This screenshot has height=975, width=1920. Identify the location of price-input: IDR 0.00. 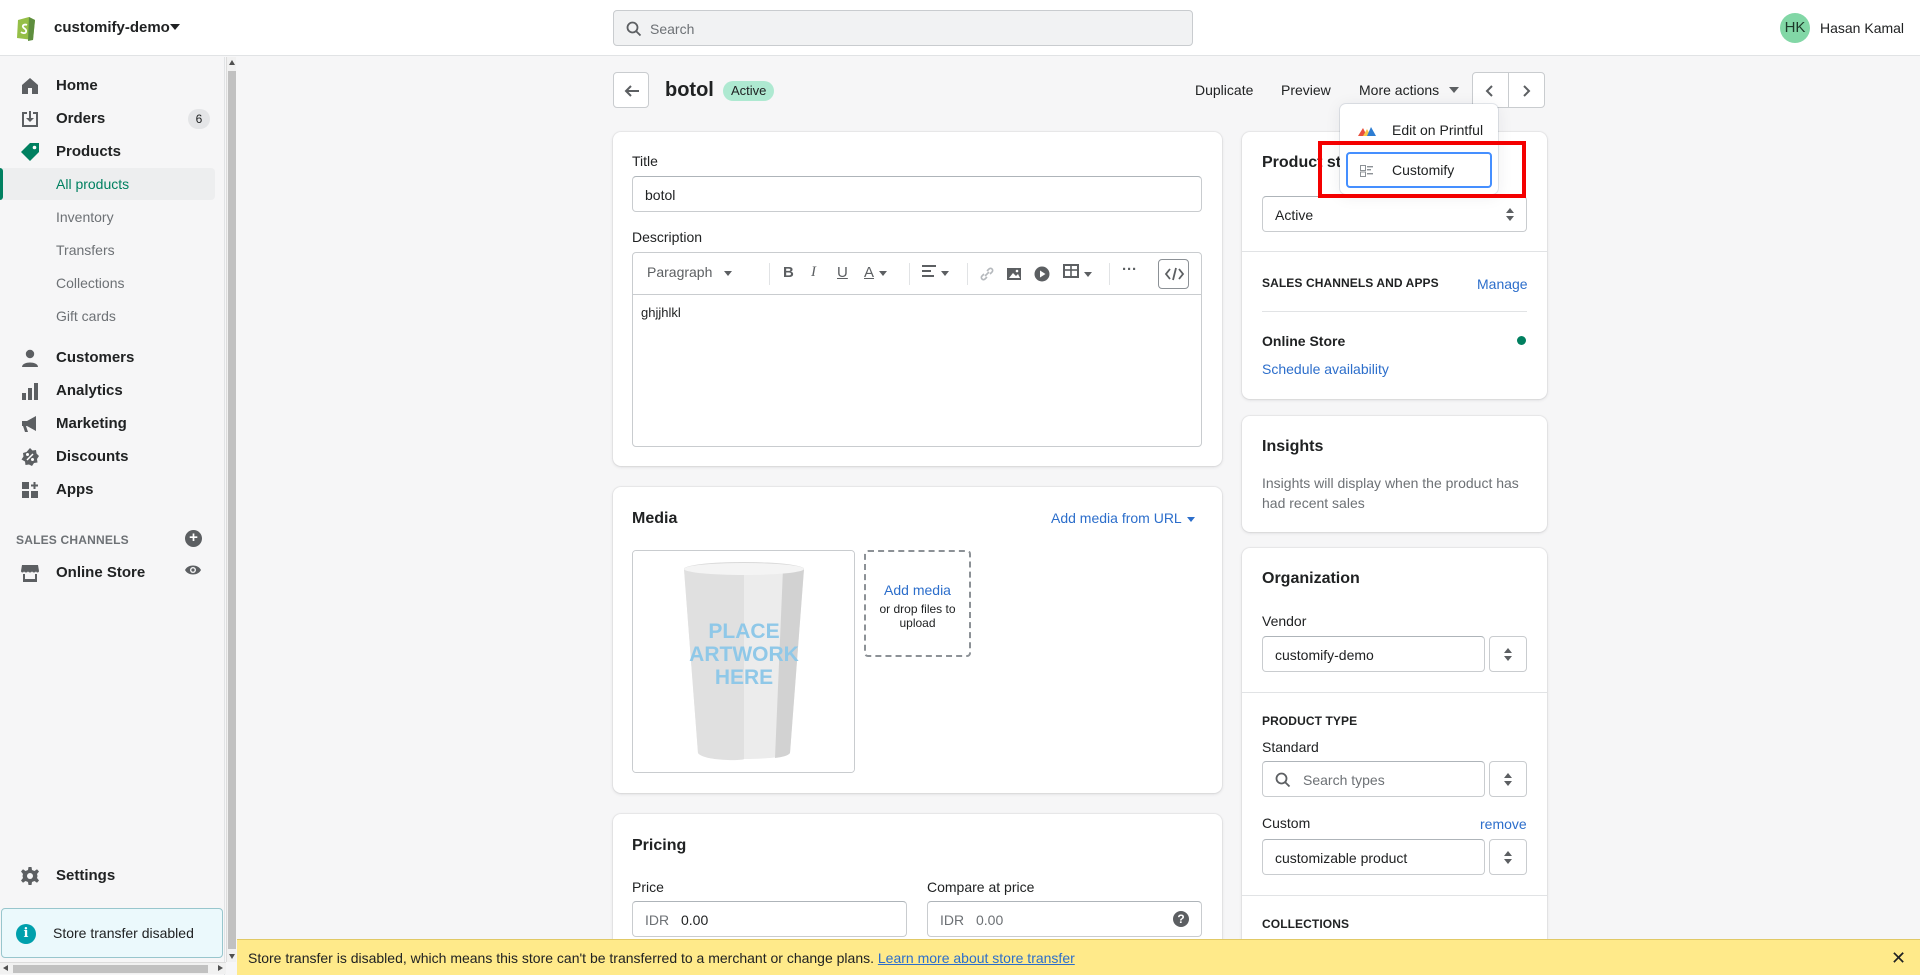
(769, 919).